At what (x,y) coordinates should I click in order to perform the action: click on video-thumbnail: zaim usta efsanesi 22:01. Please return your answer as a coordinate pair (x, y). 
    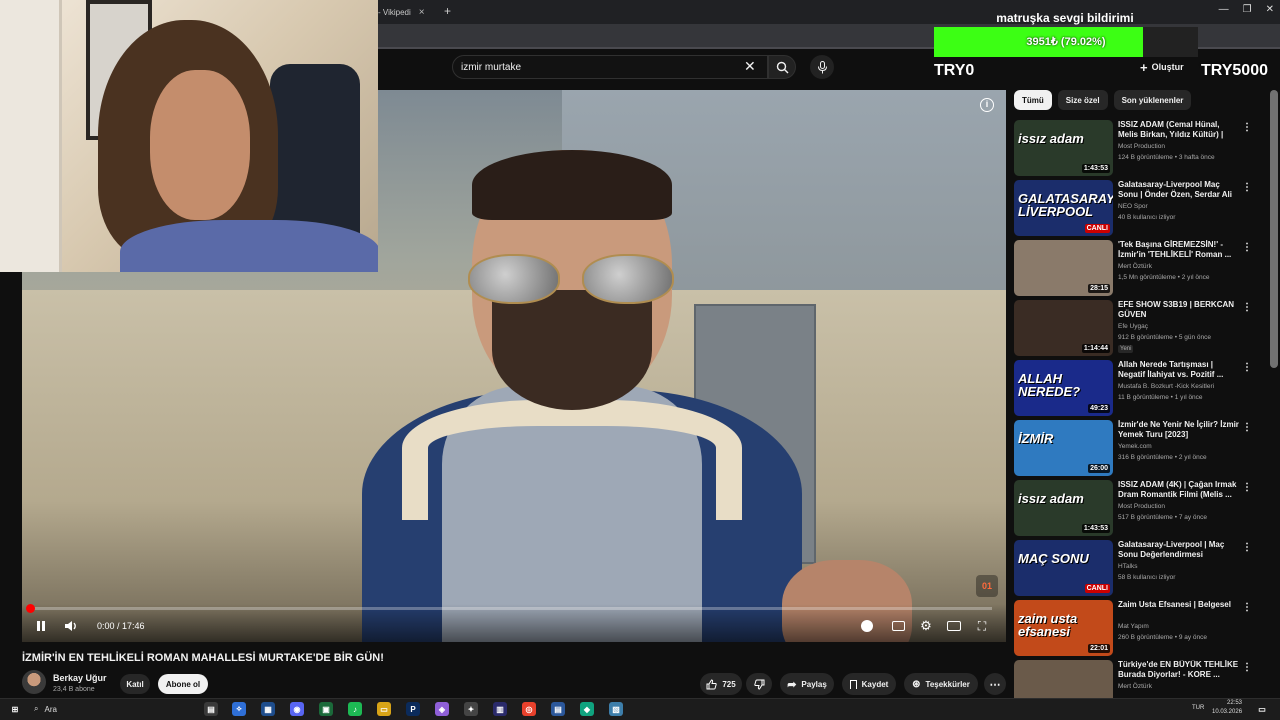
    Looking at the image, I should click on (1063, 628).